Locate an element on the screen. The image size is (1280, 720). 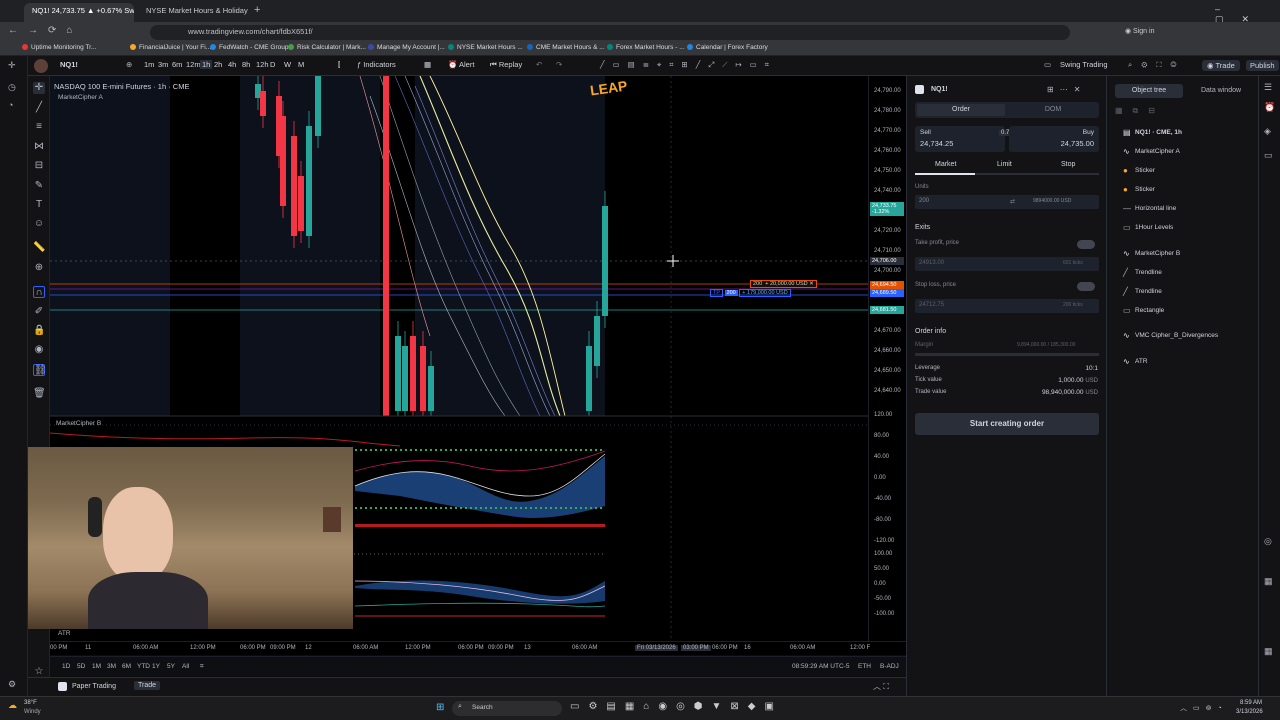
url-field: www.tradingview.com/chart/fdbX651f/ is located at coordinates (610, 32).